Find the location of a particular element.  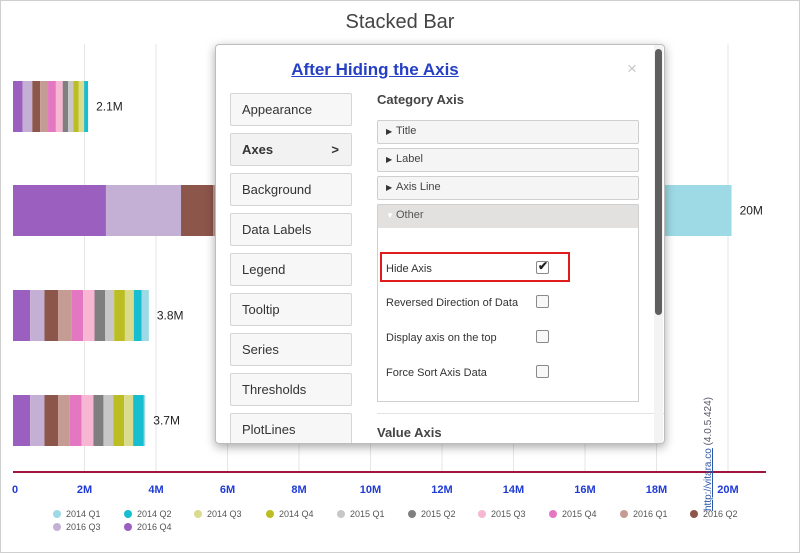

watermark-version: (4.0.5.424) is located at coordinates (708, 421).